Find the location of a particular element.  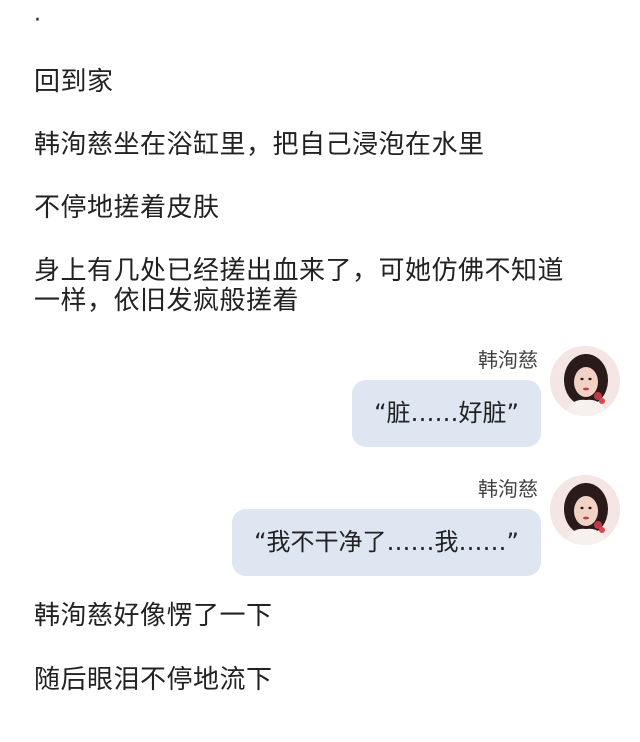

story-paragraph-4-line-1: 身上有几处已经搓出血来了，可她仿佛不知道 is located at coordinates (299, 271).